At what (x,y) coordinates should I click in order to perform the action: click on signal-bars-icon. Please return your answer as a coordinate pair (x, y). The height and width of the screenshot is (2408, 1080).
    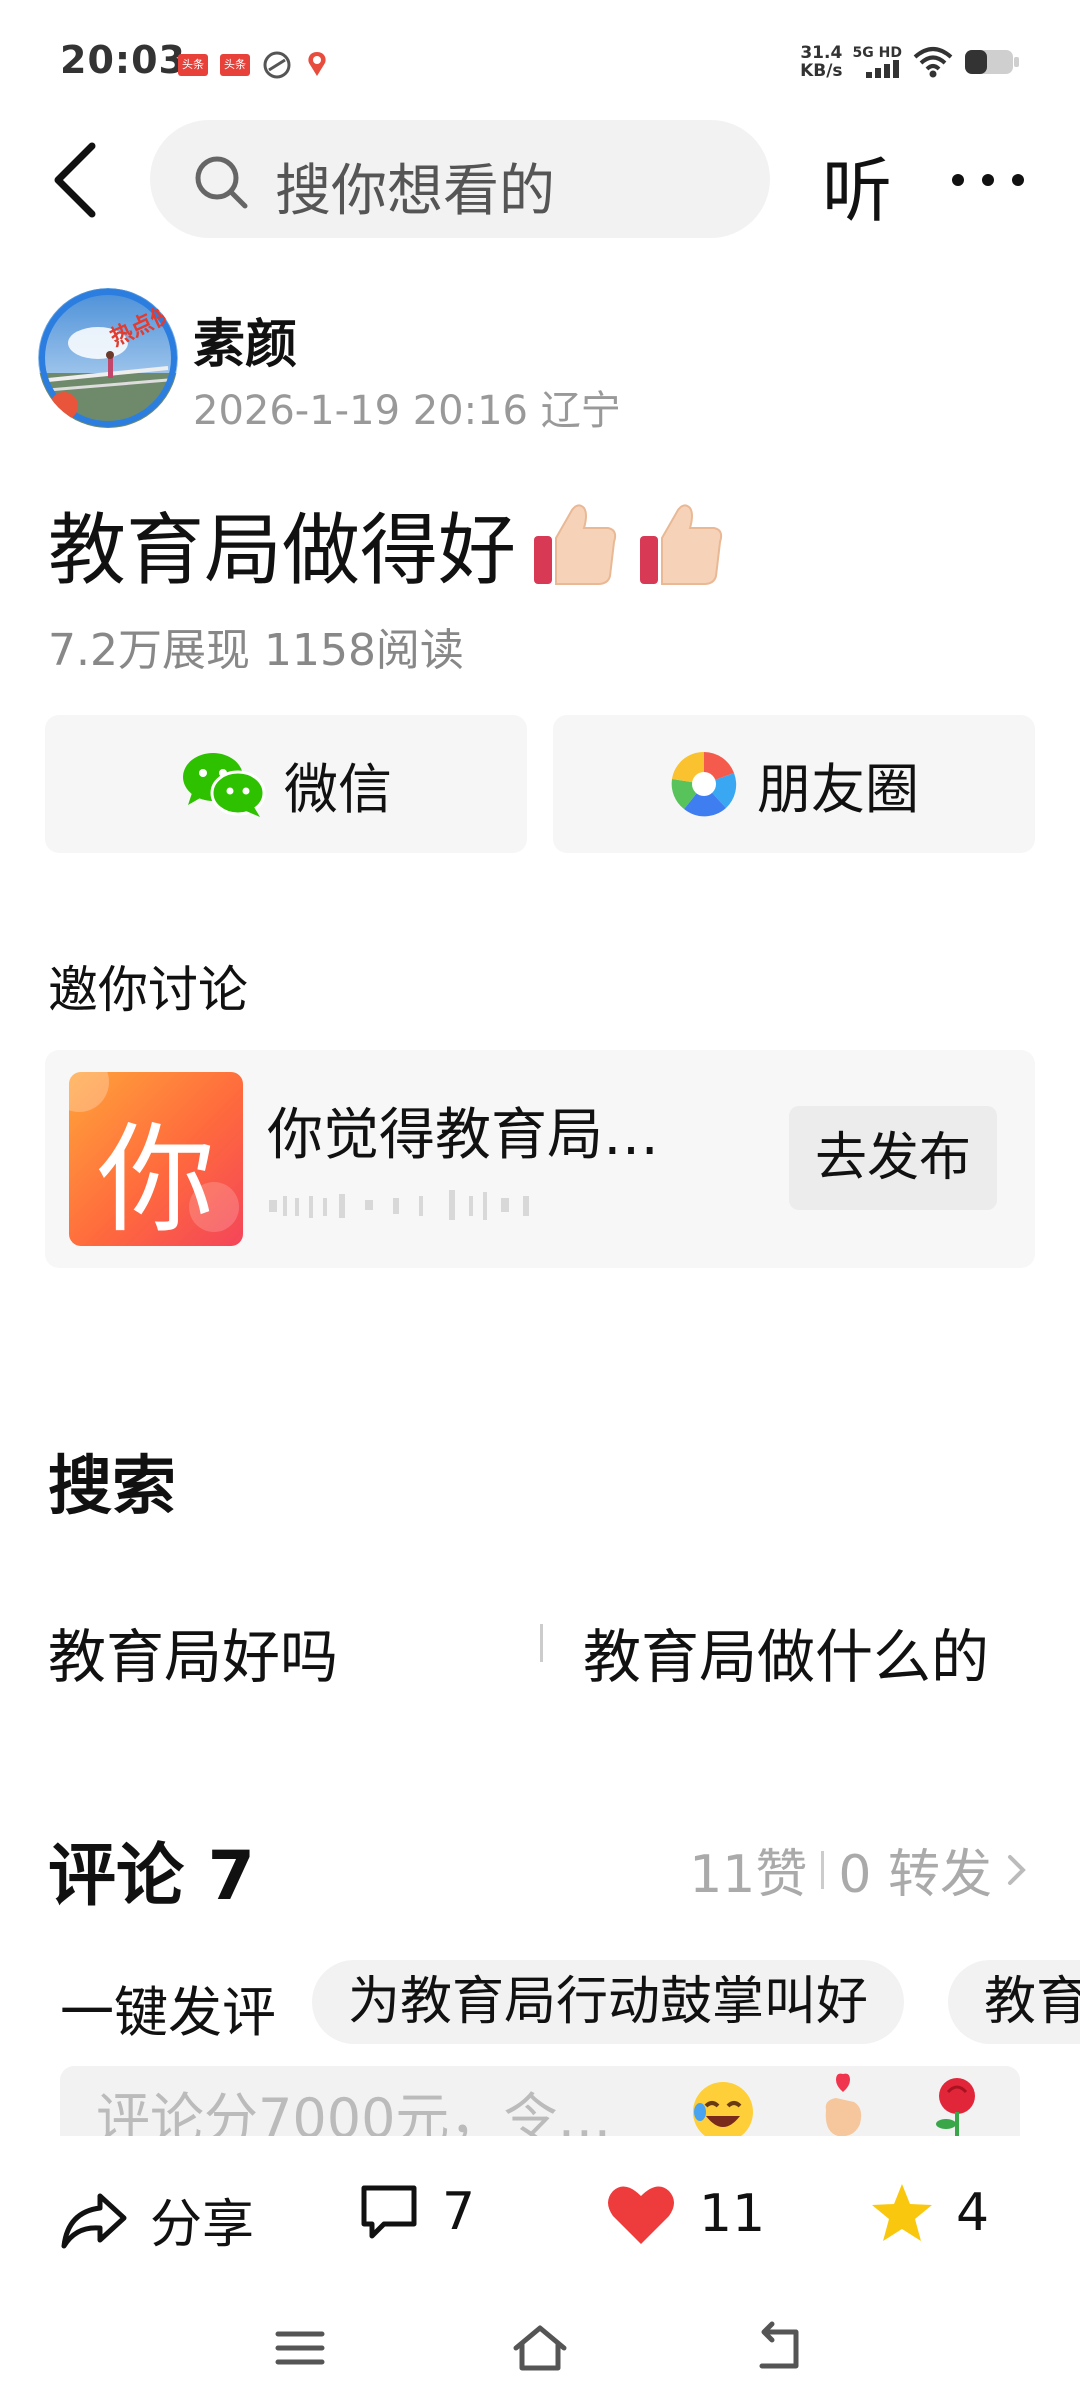
    Looking at the image, I should click on (882, 69).